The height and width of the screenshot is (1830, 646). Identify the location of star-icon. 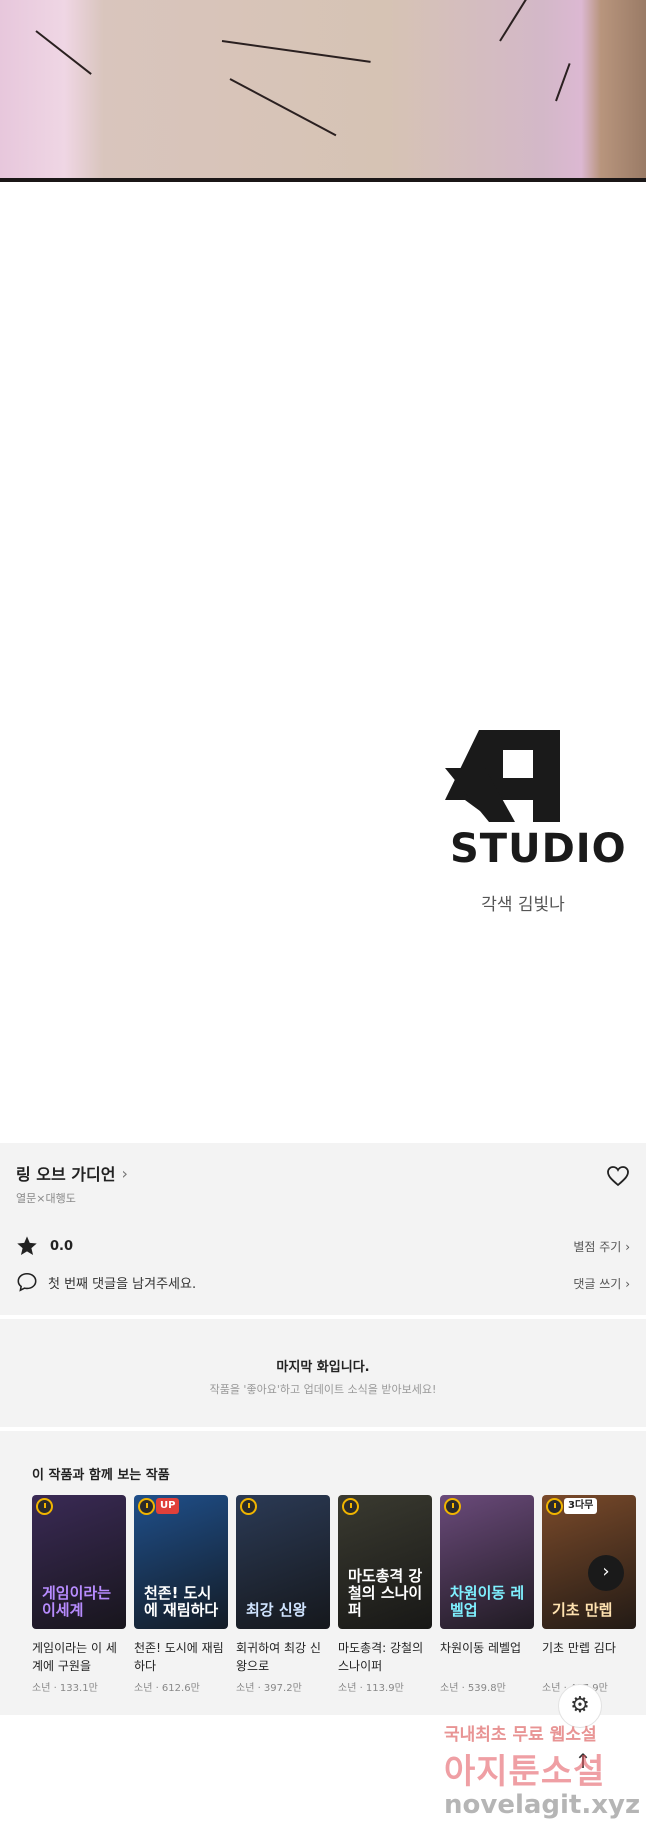
(27, 1245).